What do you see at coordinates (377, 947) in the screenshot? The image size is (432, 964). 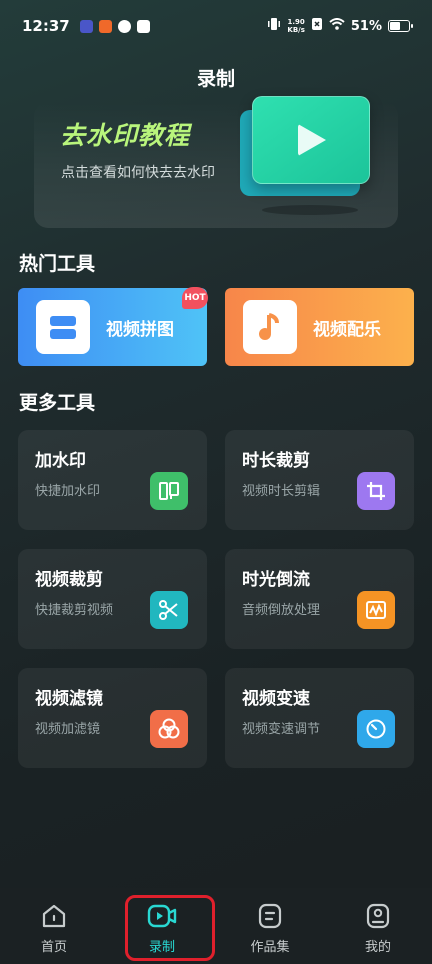 I see `tab-label: 我的` at bounding box center [377, 947].